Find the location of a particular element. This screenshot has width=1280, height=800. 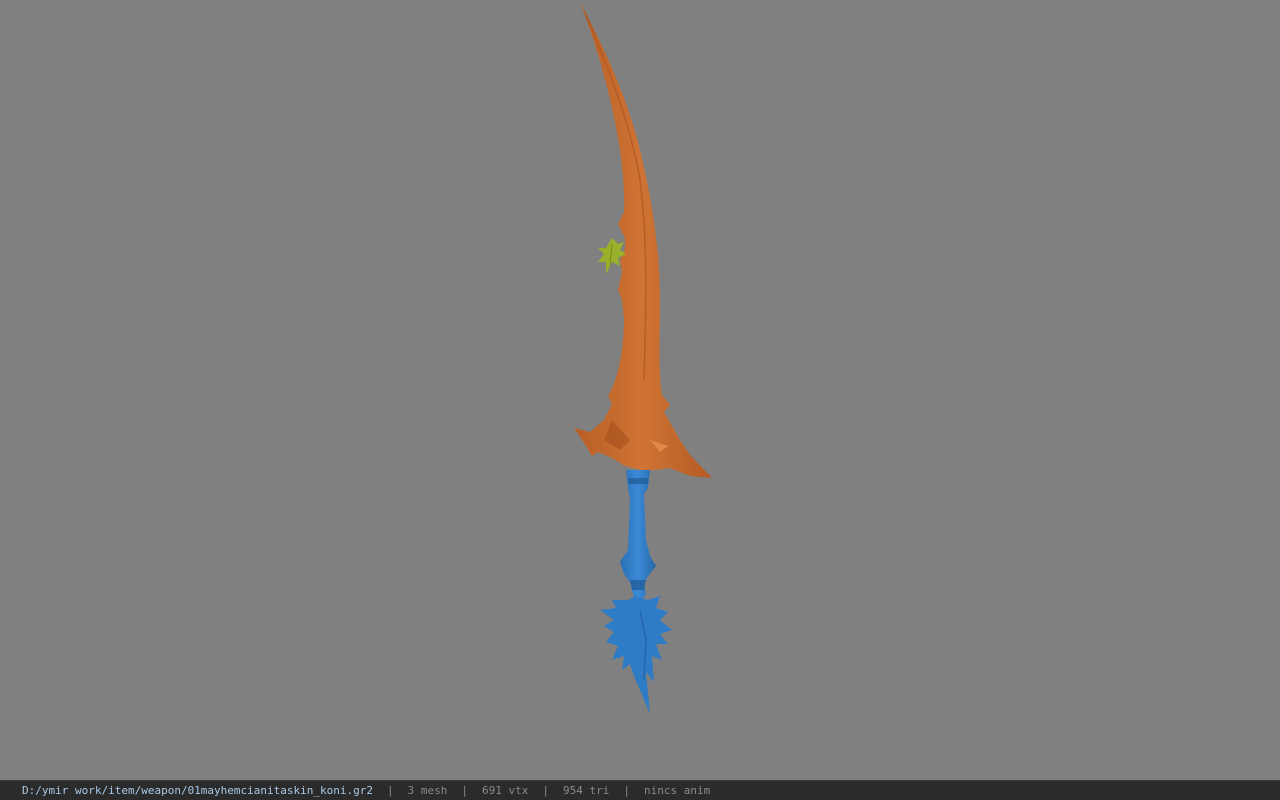

handle-band is located at coordinates (638, 481).